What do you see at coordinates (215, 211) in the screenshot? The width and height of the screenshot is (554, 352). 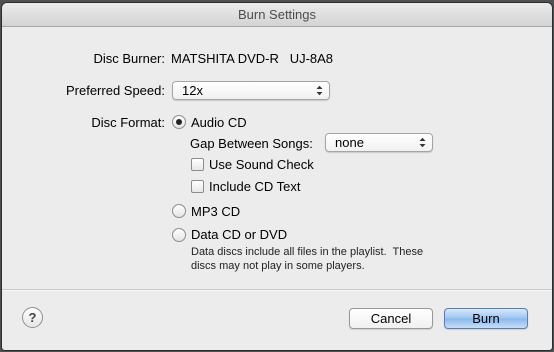 I see `mp3-cd-label: MP3 CD` at bounding box center [215, 211].